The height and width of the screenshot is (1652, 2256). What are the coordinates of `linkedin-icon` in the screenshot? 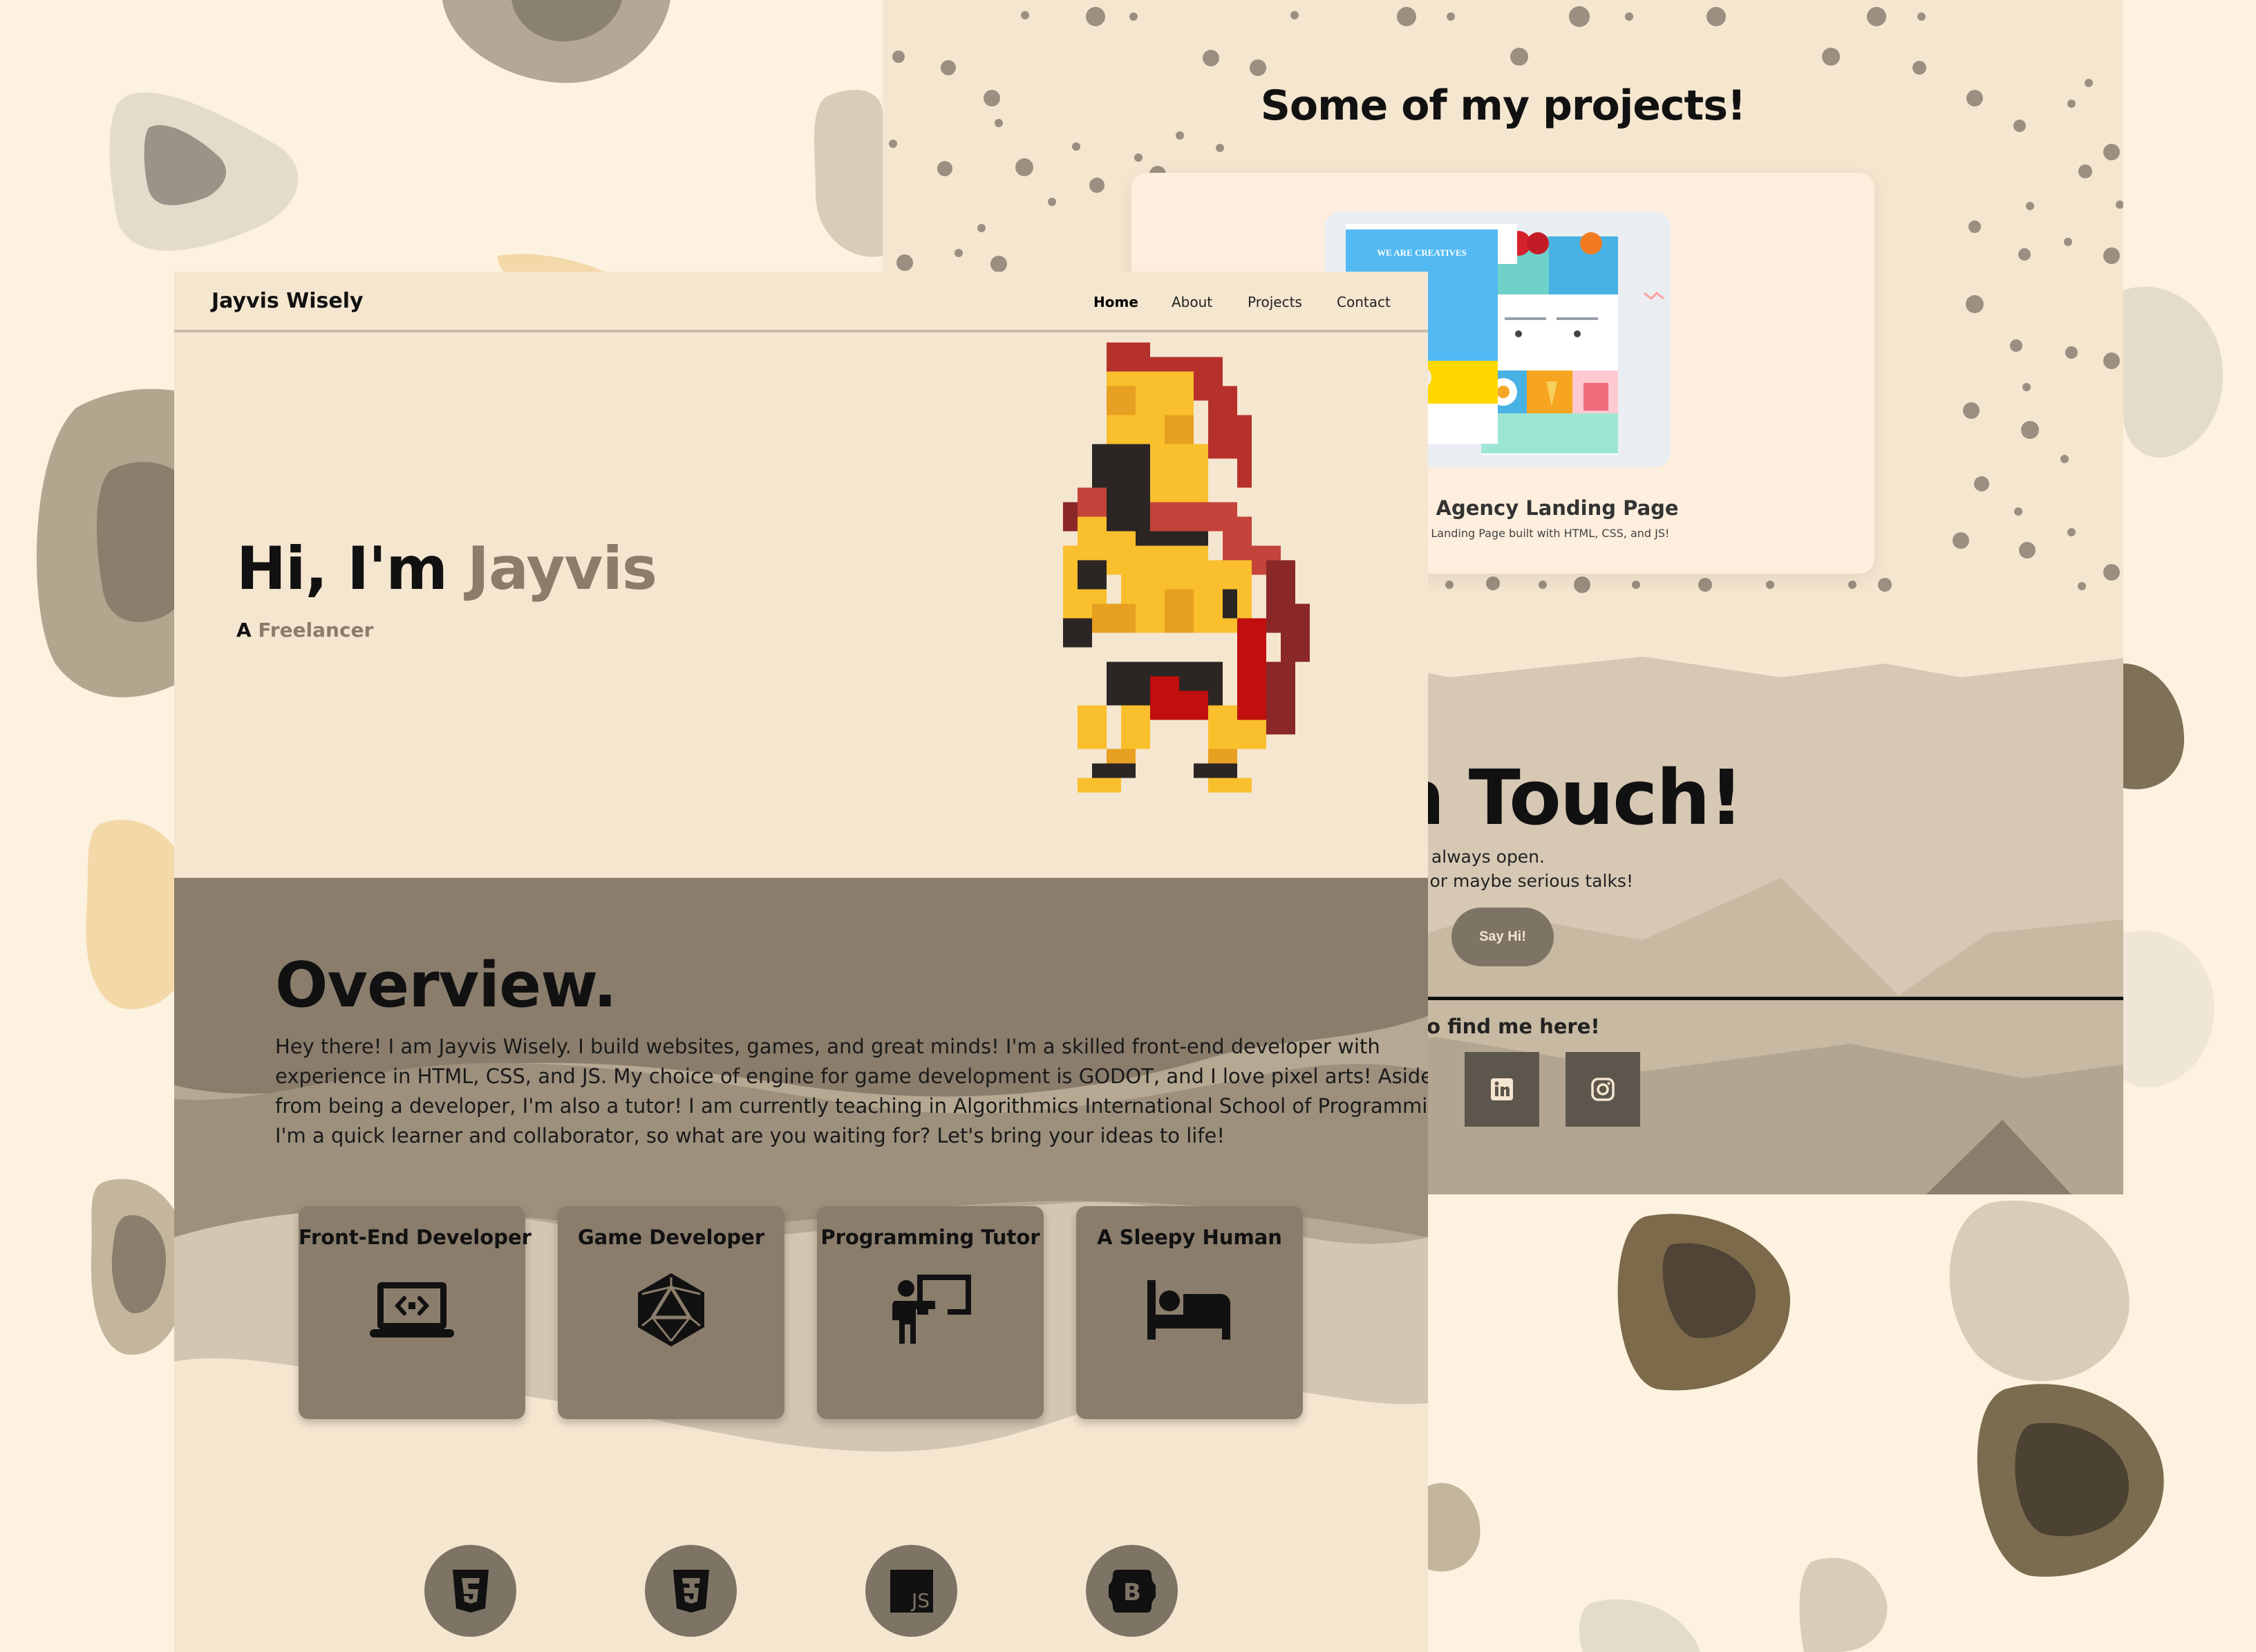 It's located at (1502, 1089).